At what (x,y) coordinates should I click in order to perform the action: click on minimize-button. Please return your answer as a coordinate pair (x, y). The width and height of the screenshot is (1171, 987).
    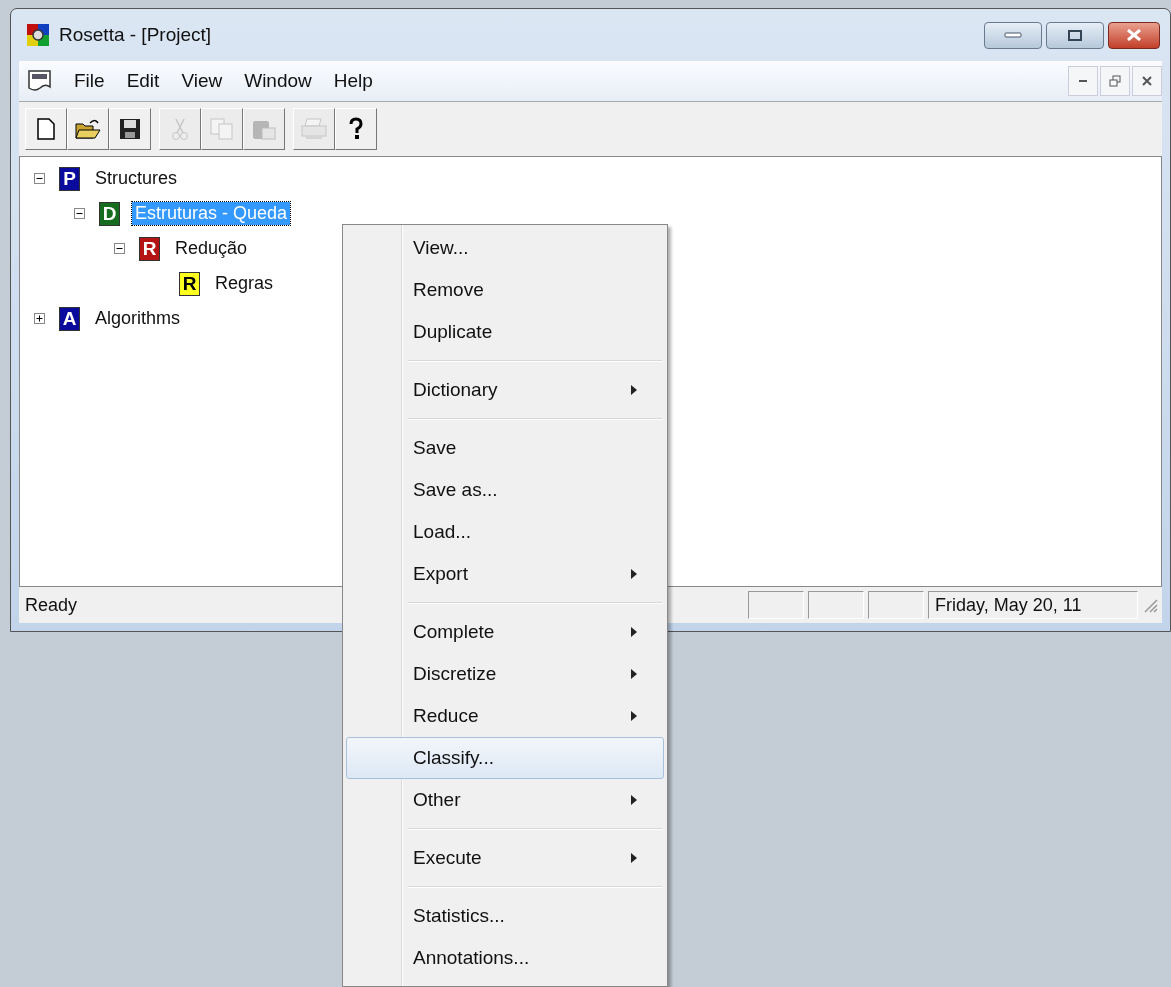
    Looking at the image, I should click on (1013, 35).